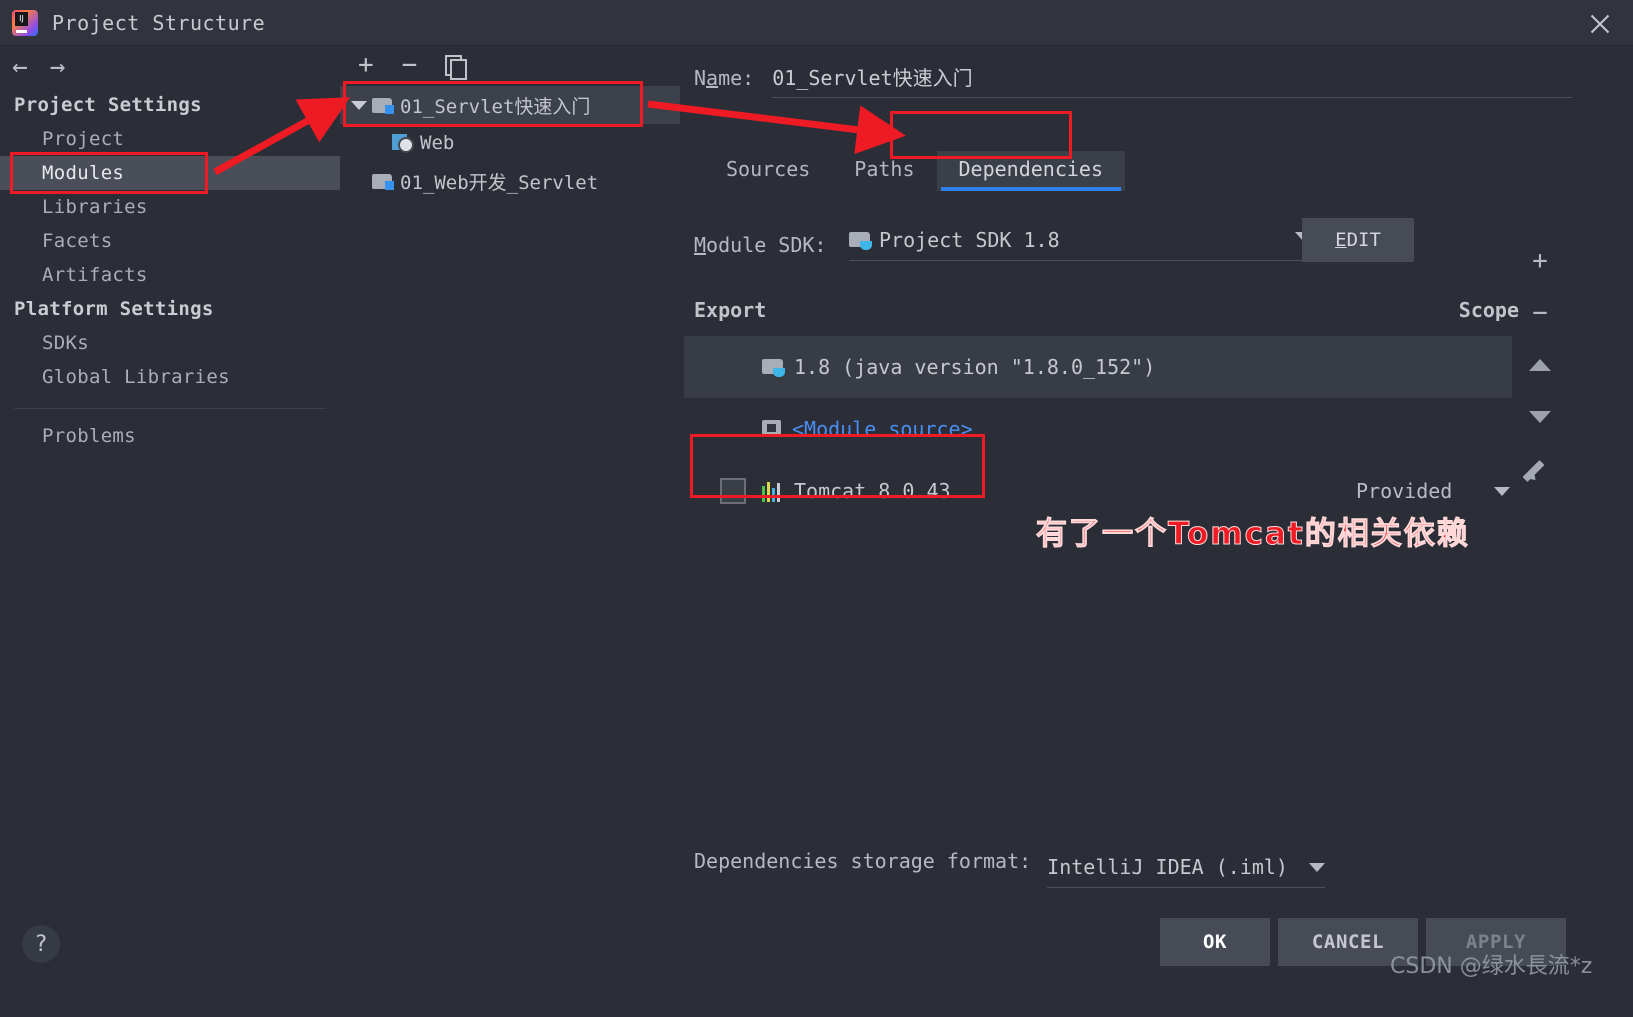  Describe the element at coordinates (1540, 469) in the screenshot. I see `edit-dependency-button` at that location.